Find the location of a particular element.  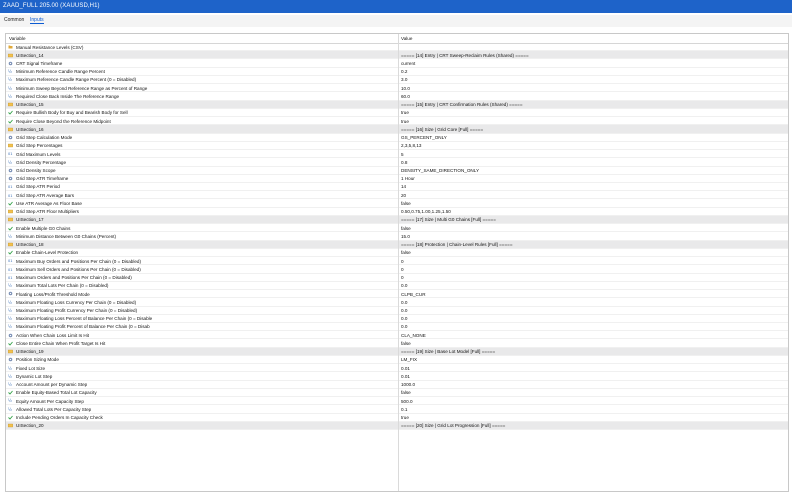

variable-value: 0.50,0.75,1.00,1.25,1.50 is located at coordinates (426, 211).